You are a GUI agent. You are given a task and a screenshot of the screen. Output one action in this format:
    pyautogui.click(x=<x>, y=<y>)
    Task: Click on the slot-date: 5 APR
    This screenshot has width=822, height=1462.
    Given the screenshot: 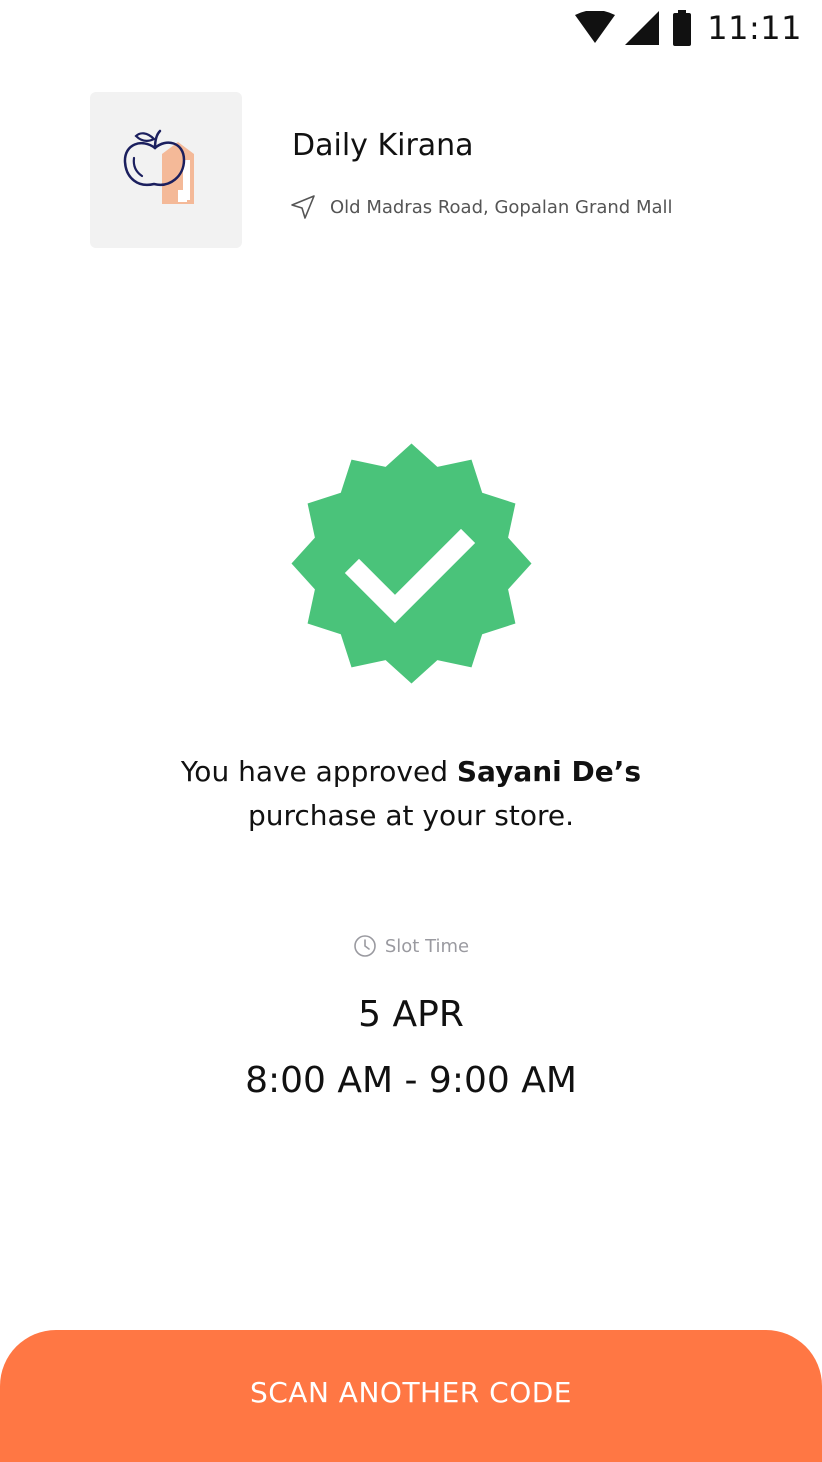 What is the action you would take?
    pyautogui.click(x=411, y=1014)
    